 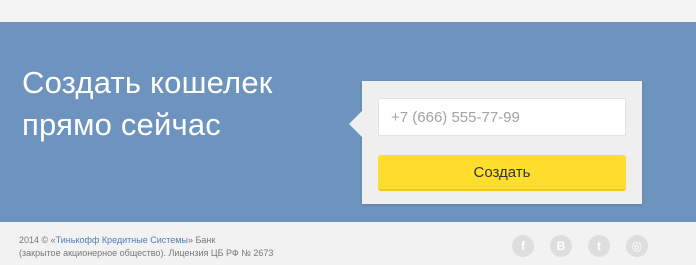 What do you see at coordinates (147, 104) in the screenshot?
I see `hero-headline: Создать кошелек прямо сейчас` at bounding box center [147, 104].